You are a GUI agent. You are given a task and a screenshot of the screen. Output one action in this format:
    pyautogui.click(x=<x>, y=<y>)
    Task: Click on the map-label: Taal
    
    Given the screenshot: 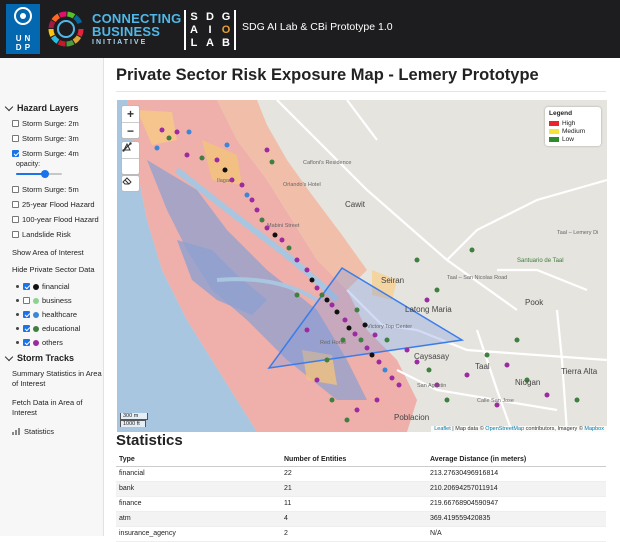 What is the action you would take?
    pyautogui.click(x=482, y=366)
    